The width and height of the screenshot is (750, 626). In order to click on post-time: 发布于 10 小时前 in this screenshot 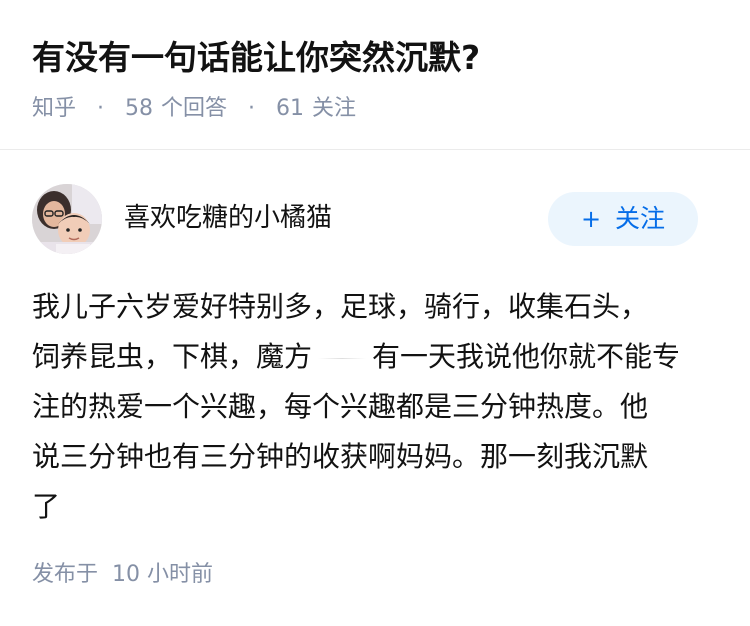, I will do `click(122, 575)`.